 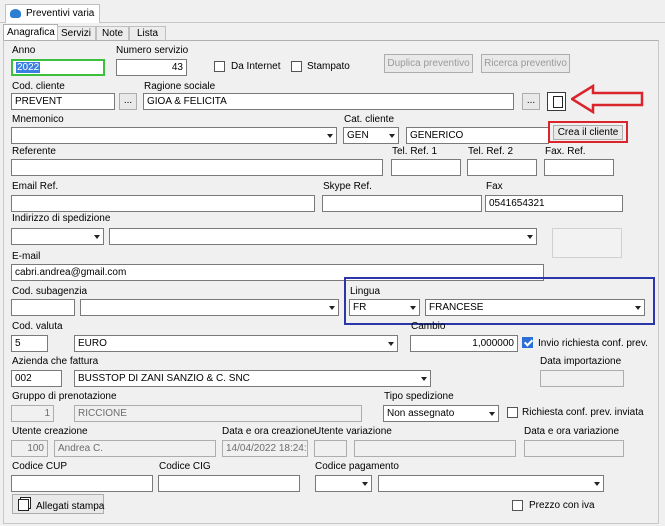 I want to click on mnemonico-select, so click(x=174, y=135).